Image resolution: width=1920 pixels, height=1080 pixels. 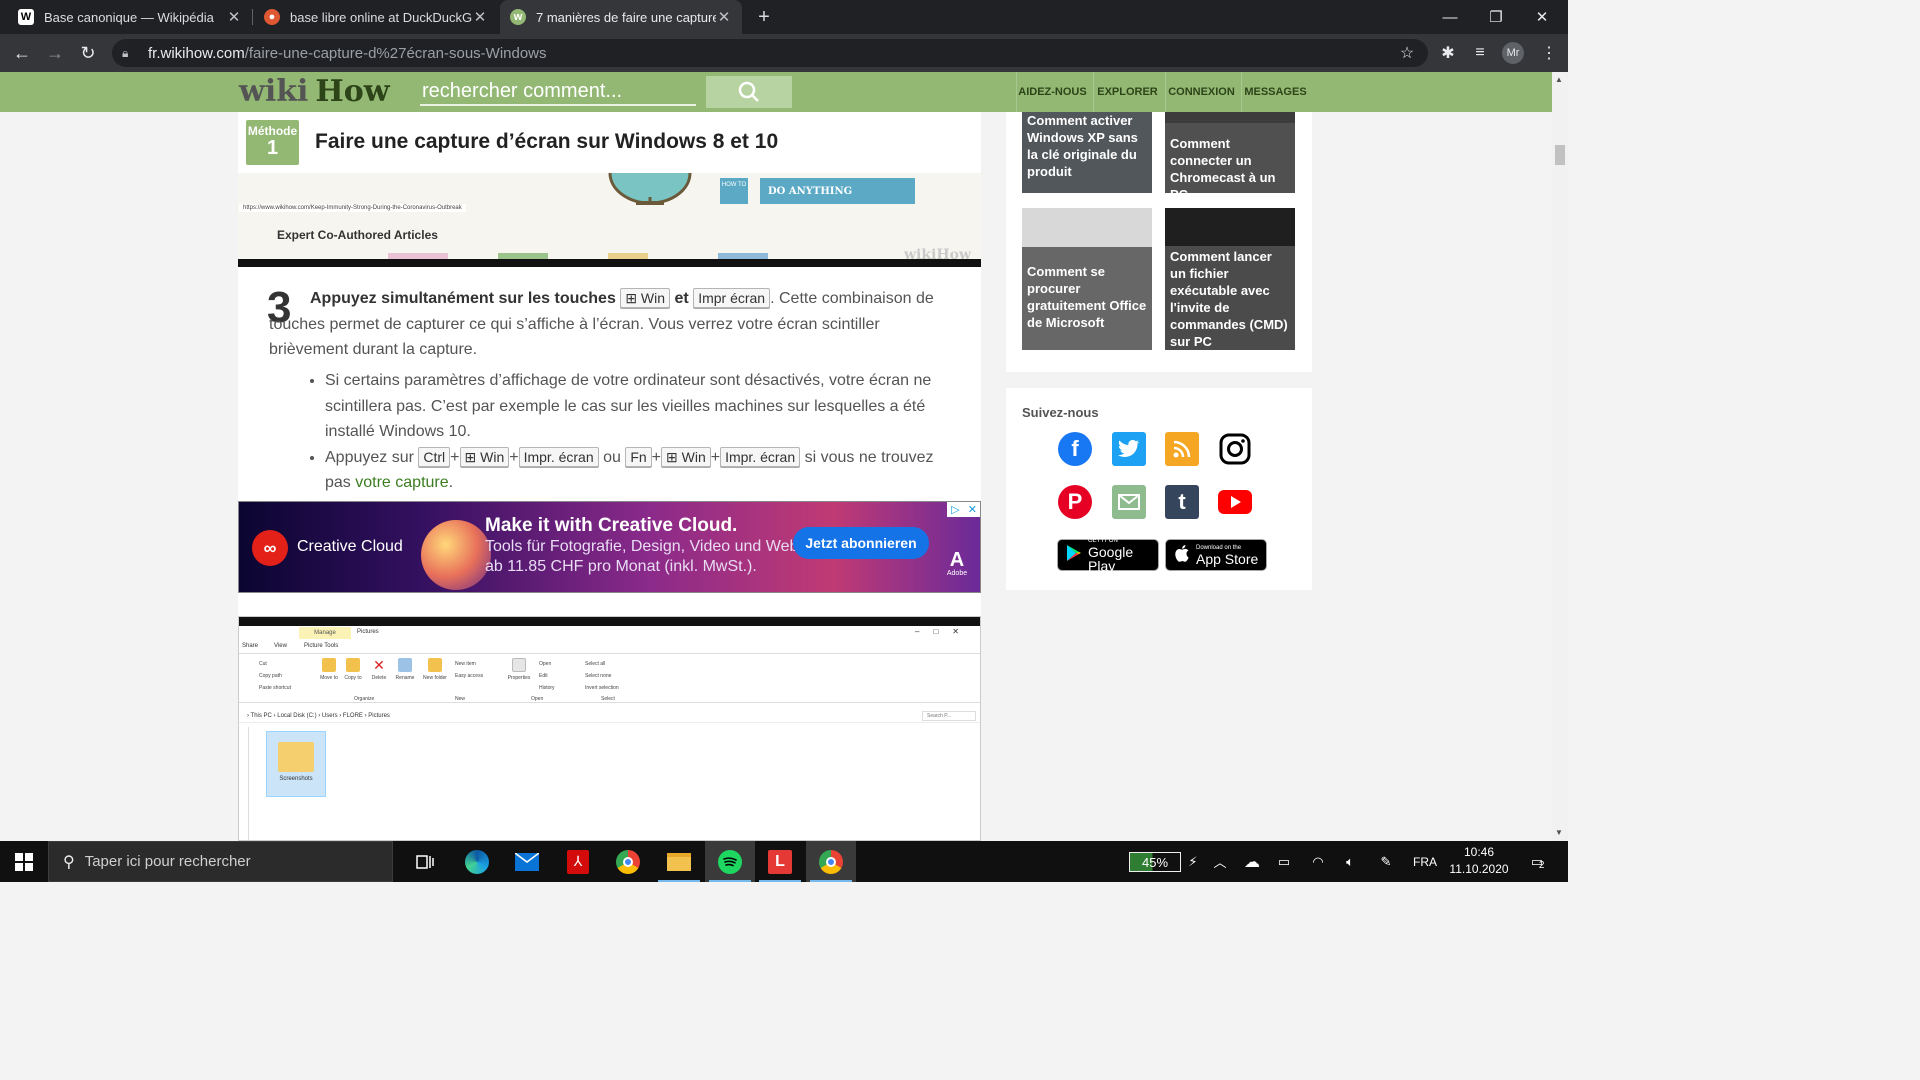 I want to click on tab-wikipedia: W Base canonique — Wikipédia ✕, so click(x=130, y=17).